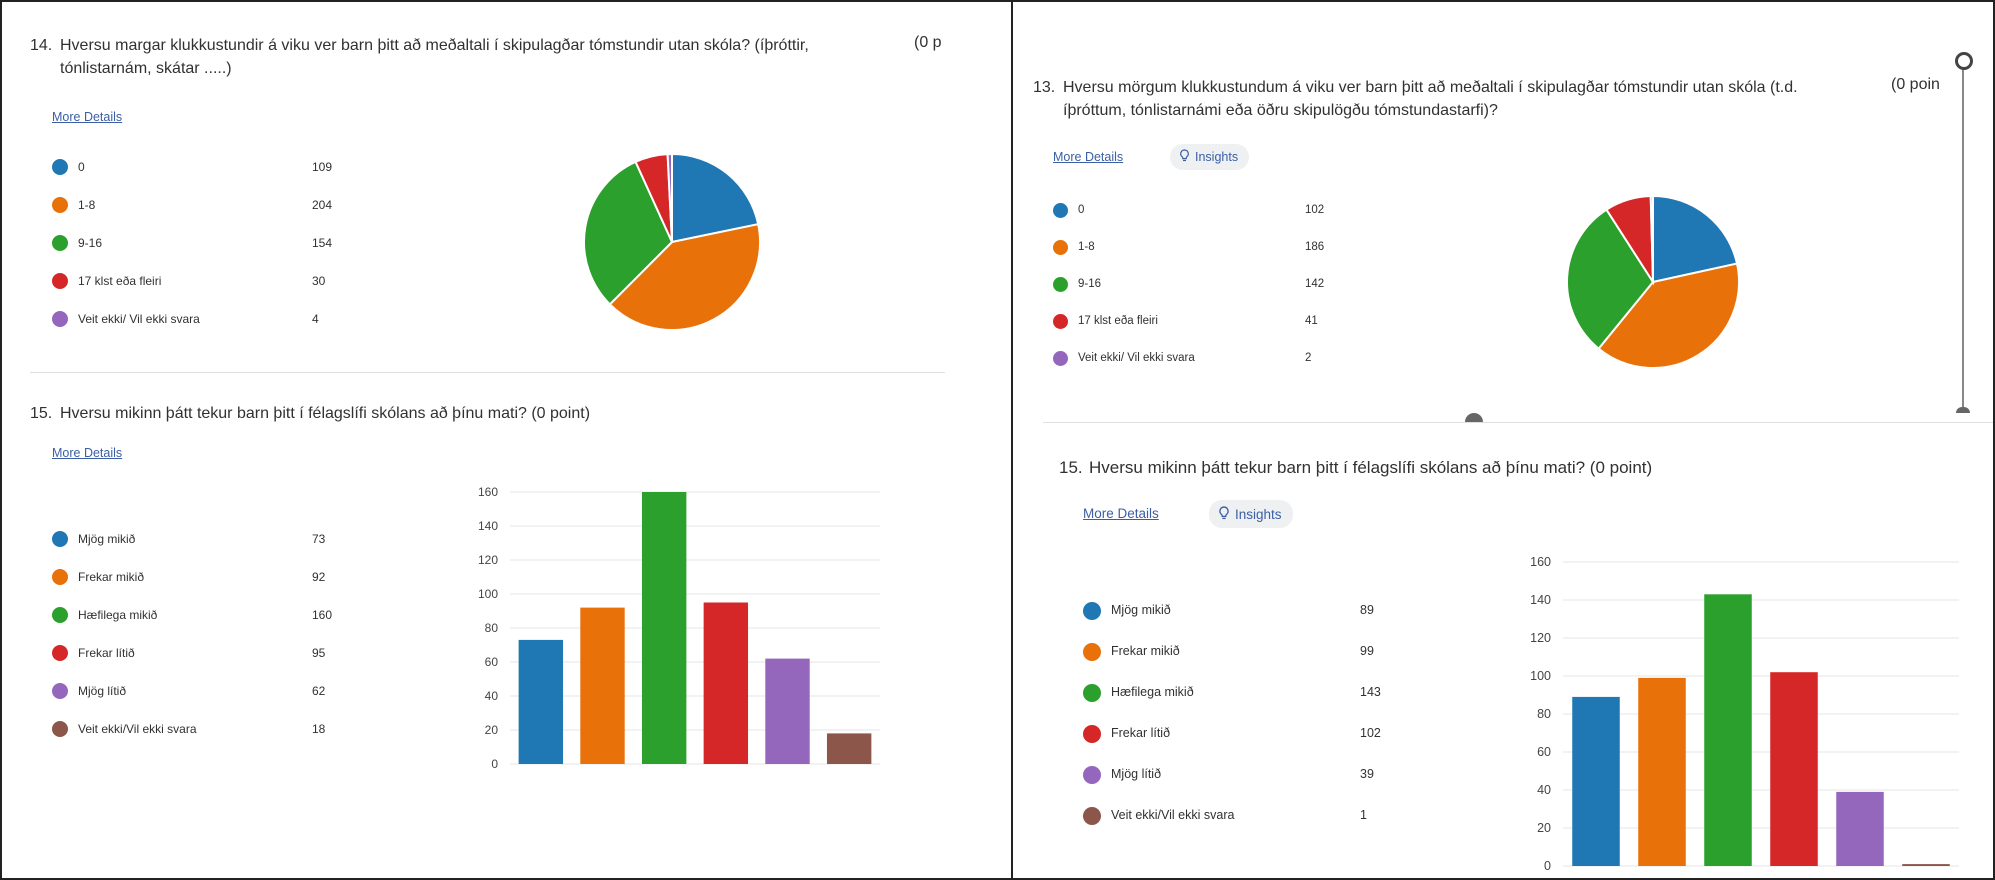  I want to click on legend-label: 0, so click(81, 167).